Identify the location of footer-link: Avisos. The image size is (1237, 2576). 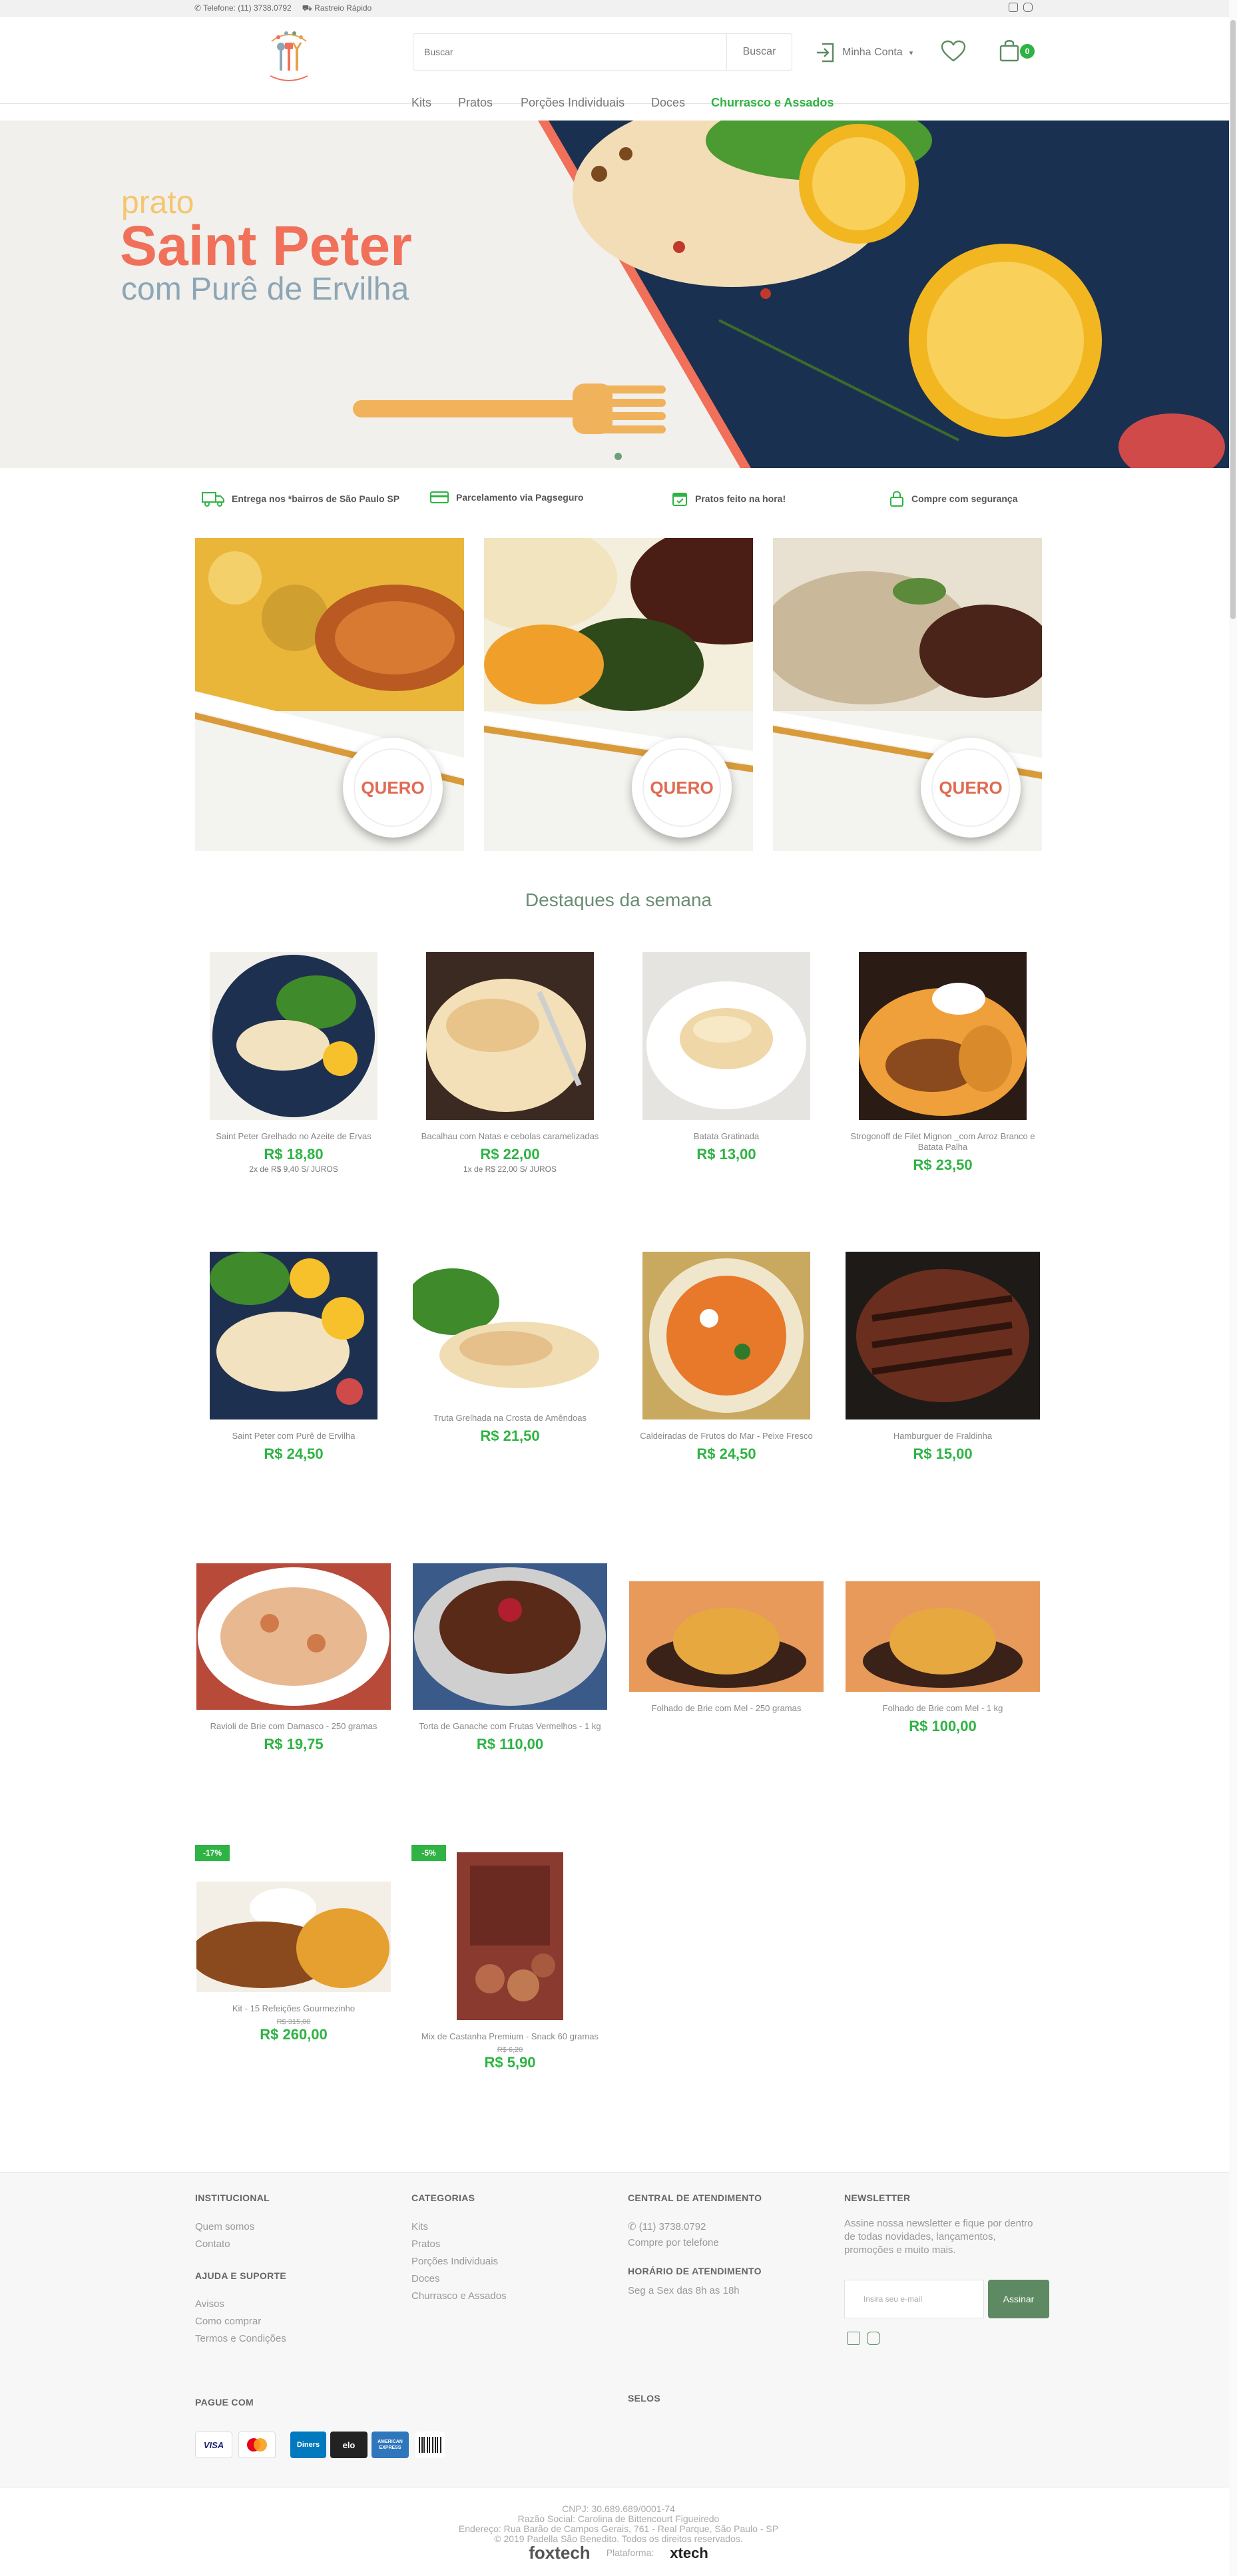
(210, 2304).